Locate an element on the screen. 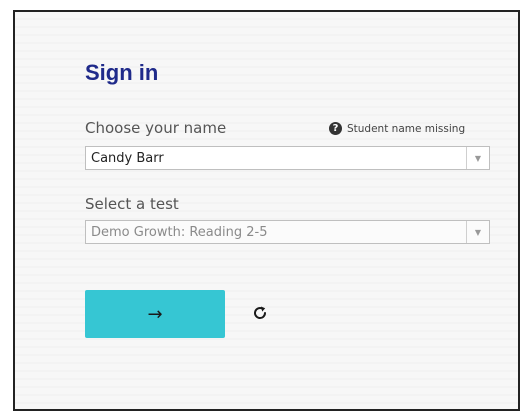 The width and height of the screenshot is (525, 415). submit-button: → is located at coordinates (155, 314).